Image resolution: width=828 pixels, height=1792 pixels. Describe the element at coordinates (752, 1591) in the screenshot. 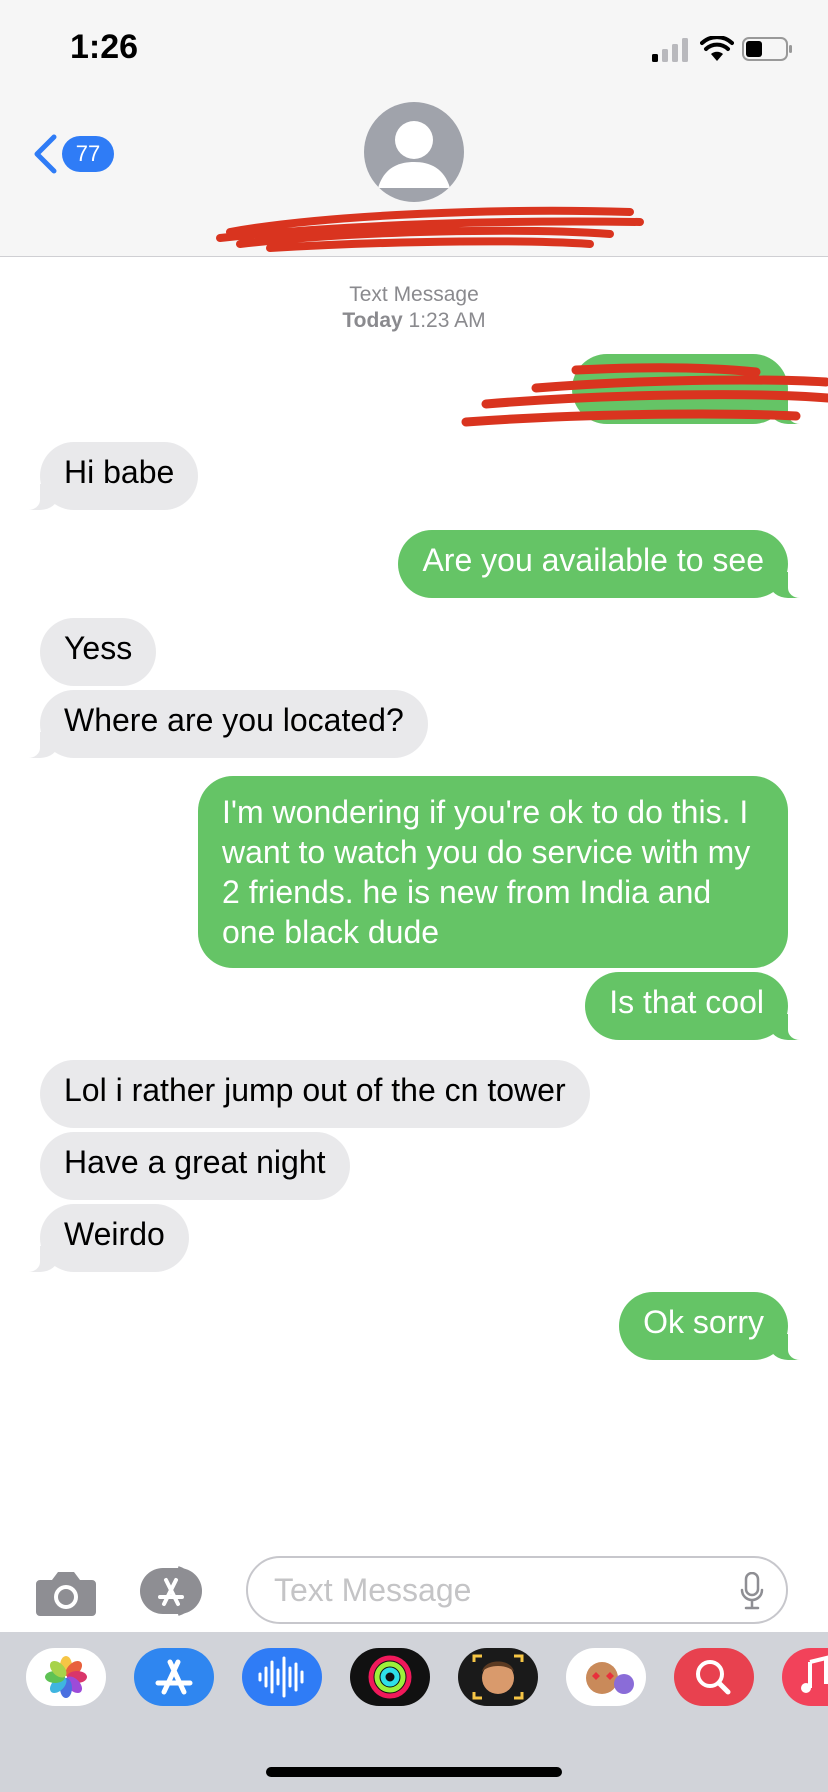

I see `microphone-icon` at that location.